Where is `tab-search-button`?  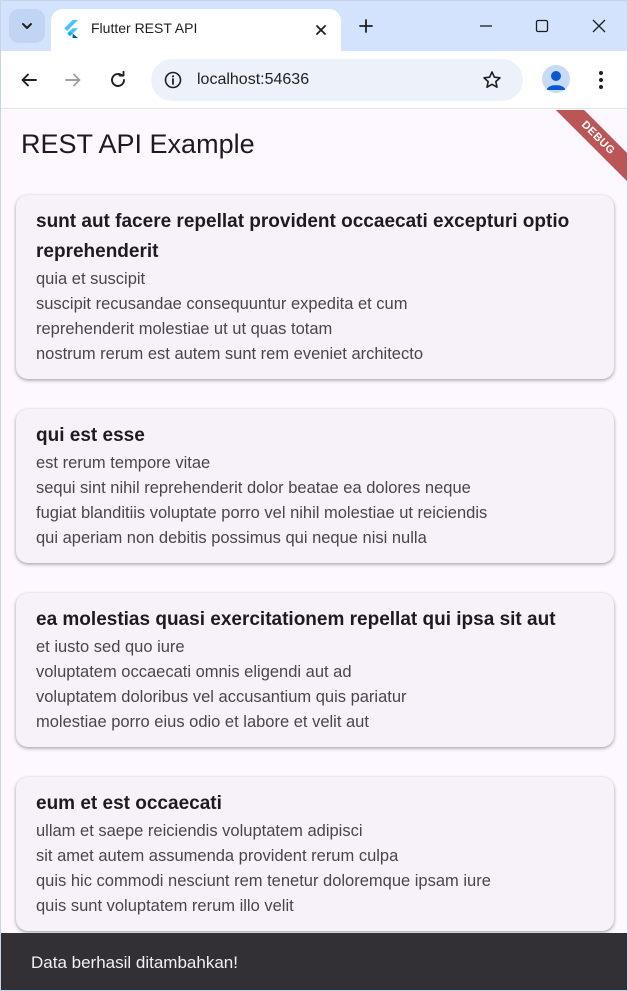
tab-search-button is located at coordinates (27, 26).